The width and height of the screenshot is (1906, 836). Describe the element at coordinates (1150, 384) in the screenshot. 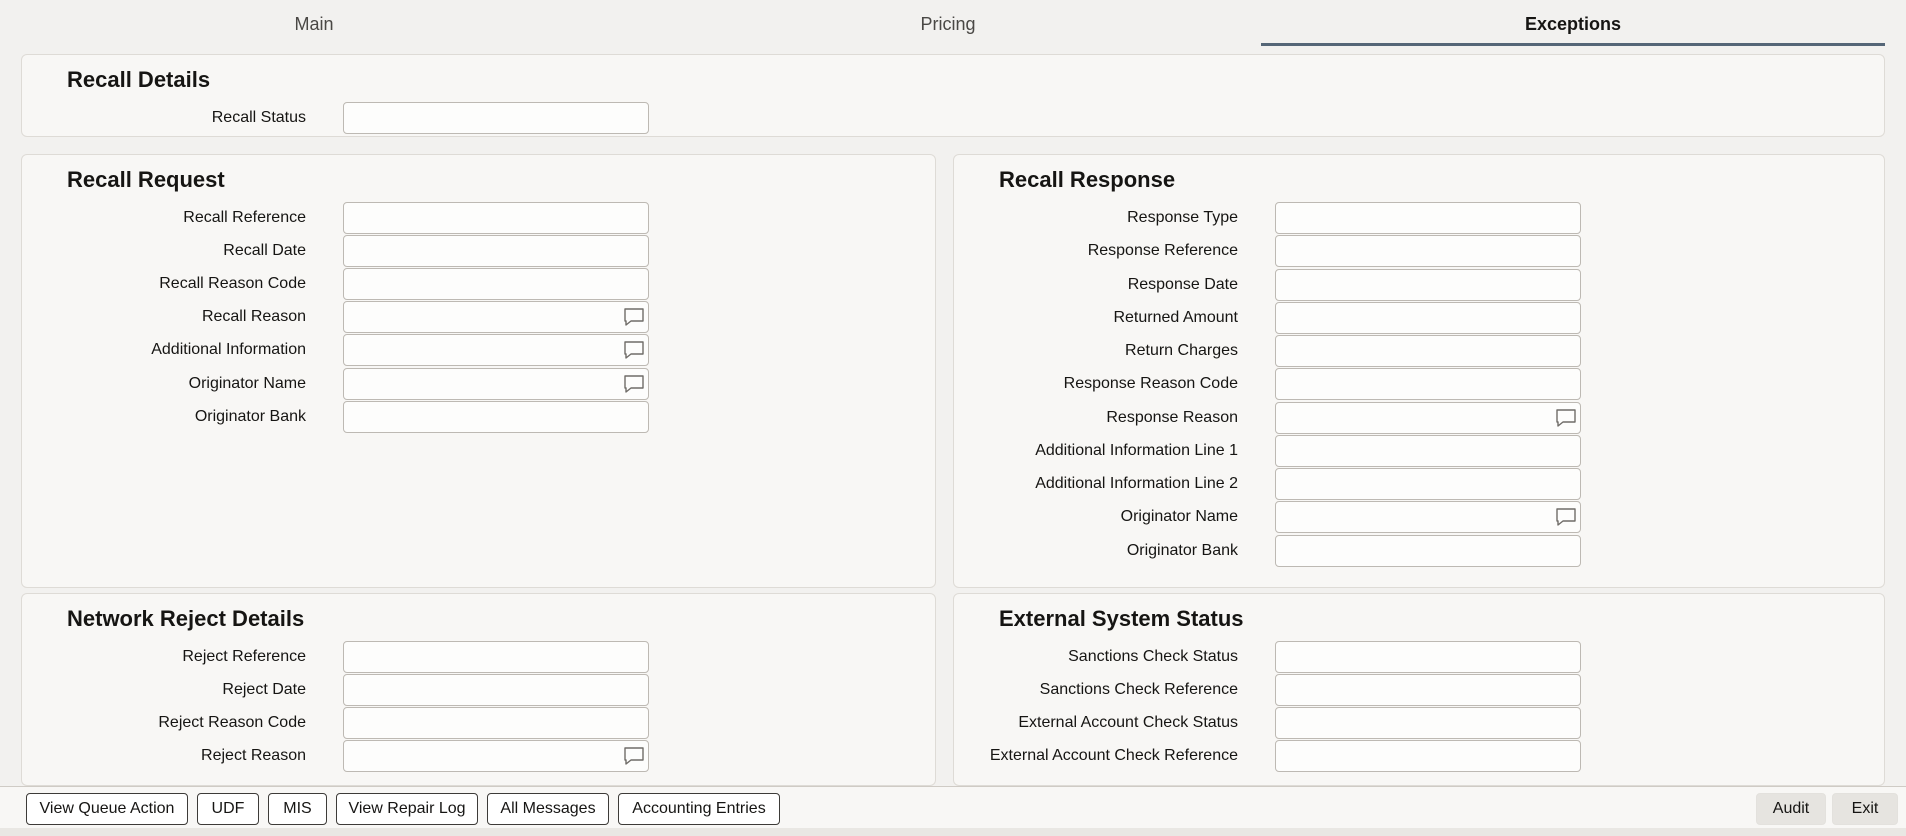

I see `field-label: Response Reason Code` at that location.